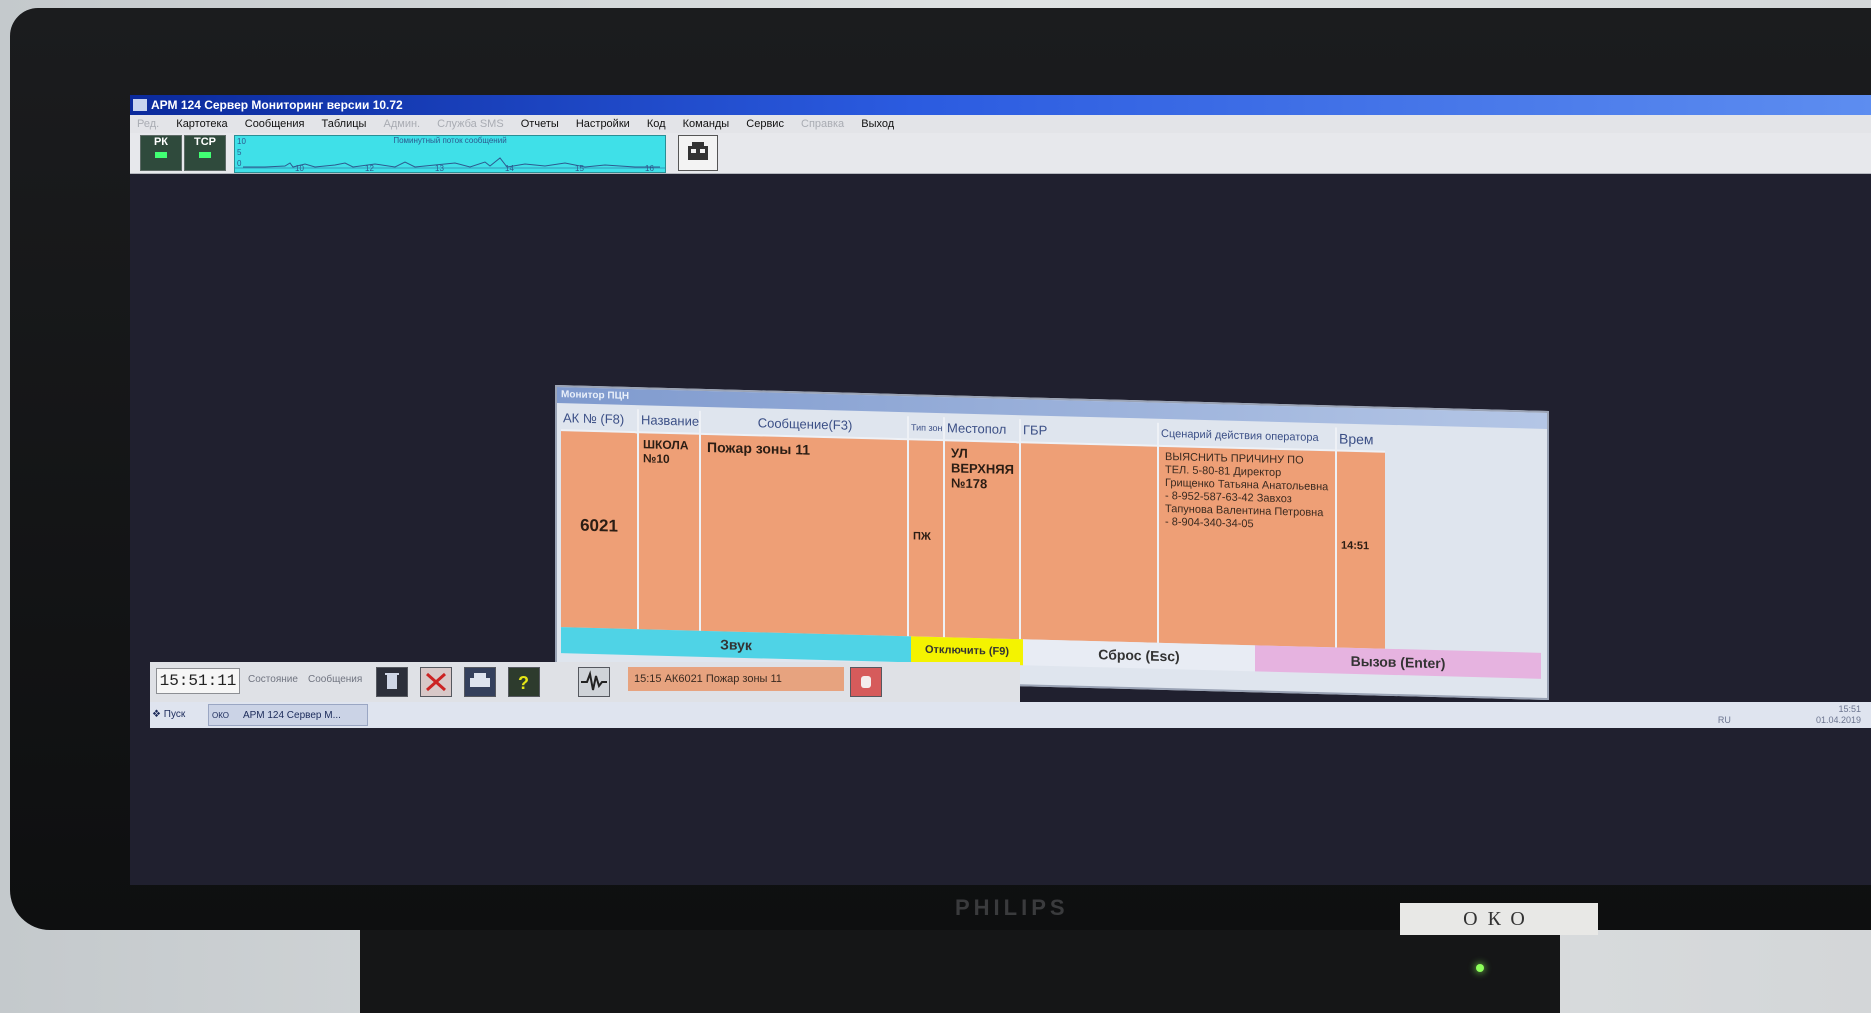 Image resolution: width=1871 pixels, height=1013 pixels. What do you see at coordinates (669, 532) in the screenshot?
I see `cell-name: ШКОЛА №10` at bounding box center [669, 532].